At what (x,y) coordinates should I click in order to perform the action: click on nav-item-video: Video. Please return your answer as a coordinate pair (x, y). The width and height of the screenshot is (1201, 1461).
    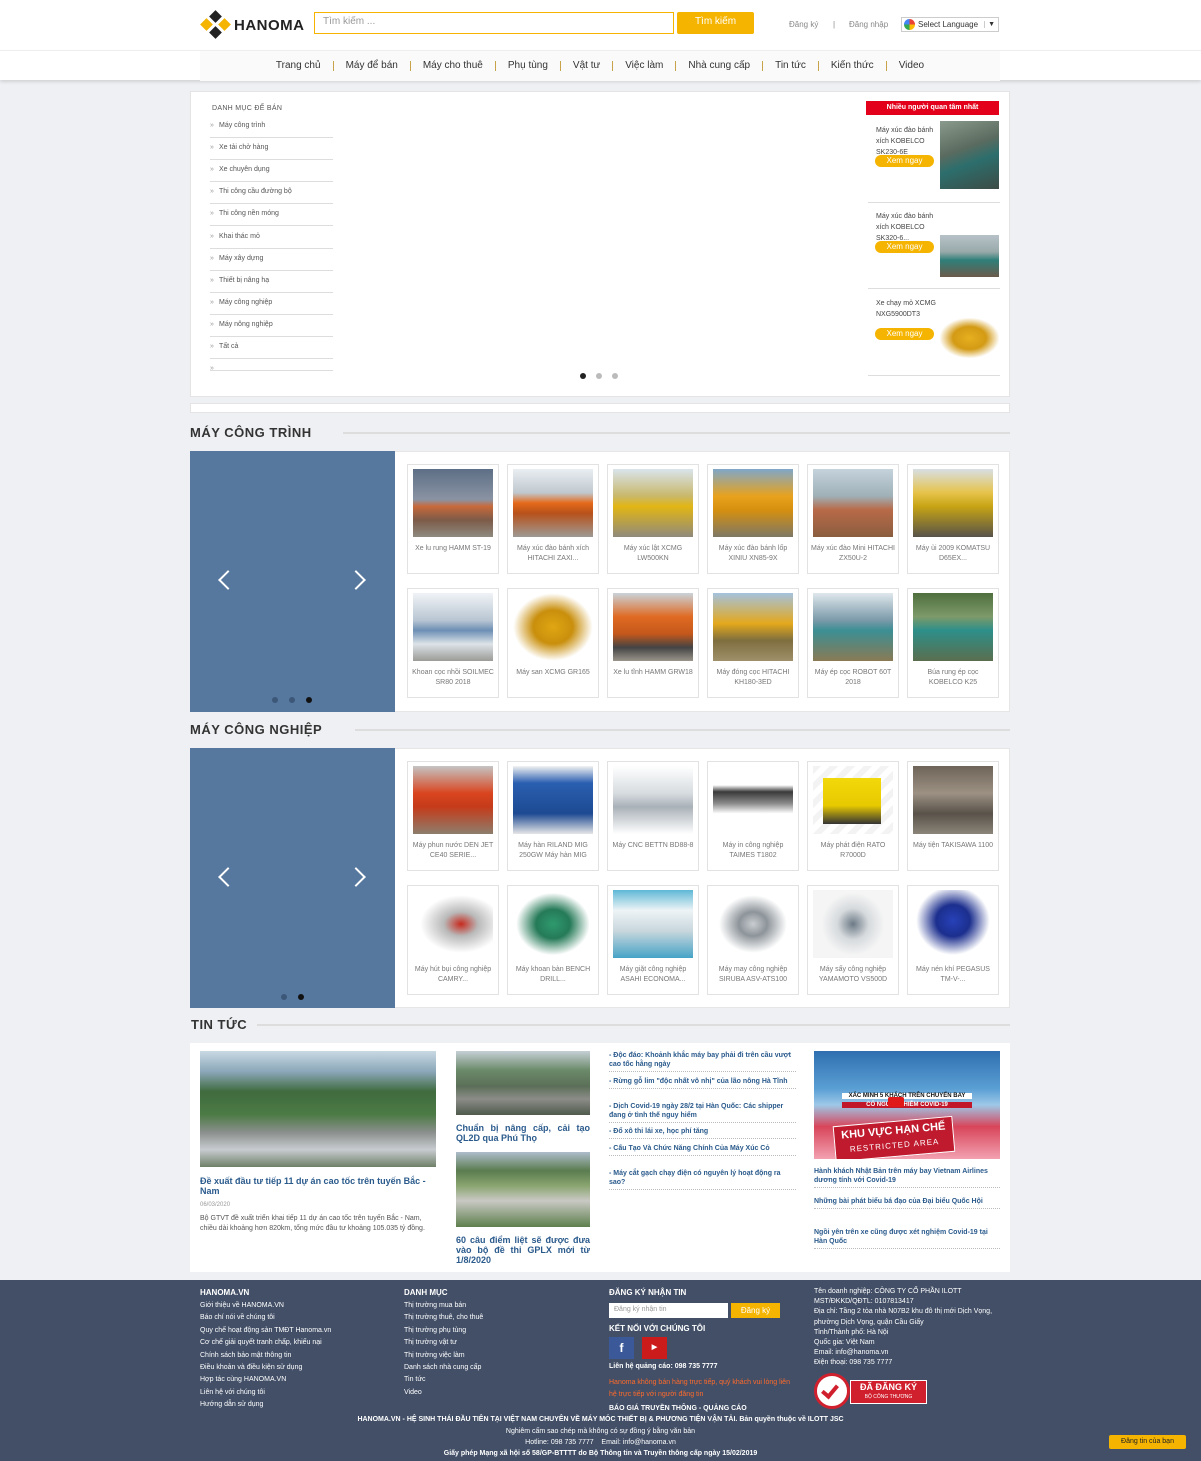
    Looking at the image, I should click on (911, 66).